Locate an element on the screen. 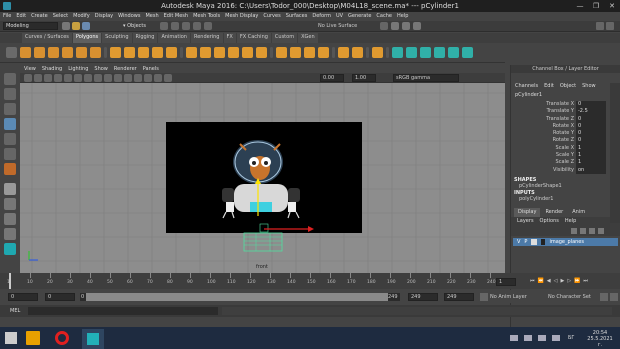 This screenshot has width=620, height=349. connect-icon is located at coordinates (309, 52).